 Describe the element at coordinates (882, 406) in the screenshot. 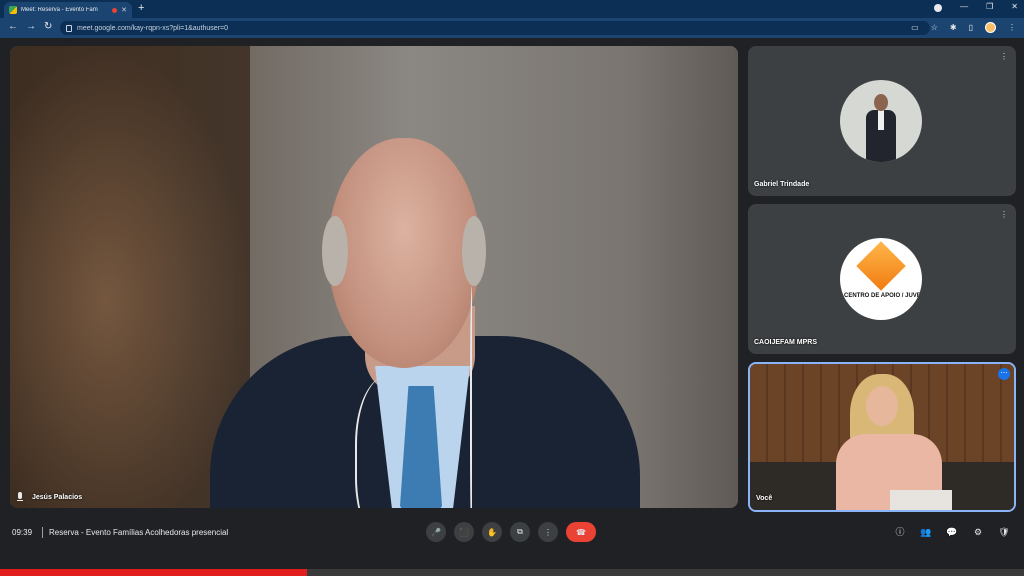

I see `self-person-face` at that location.